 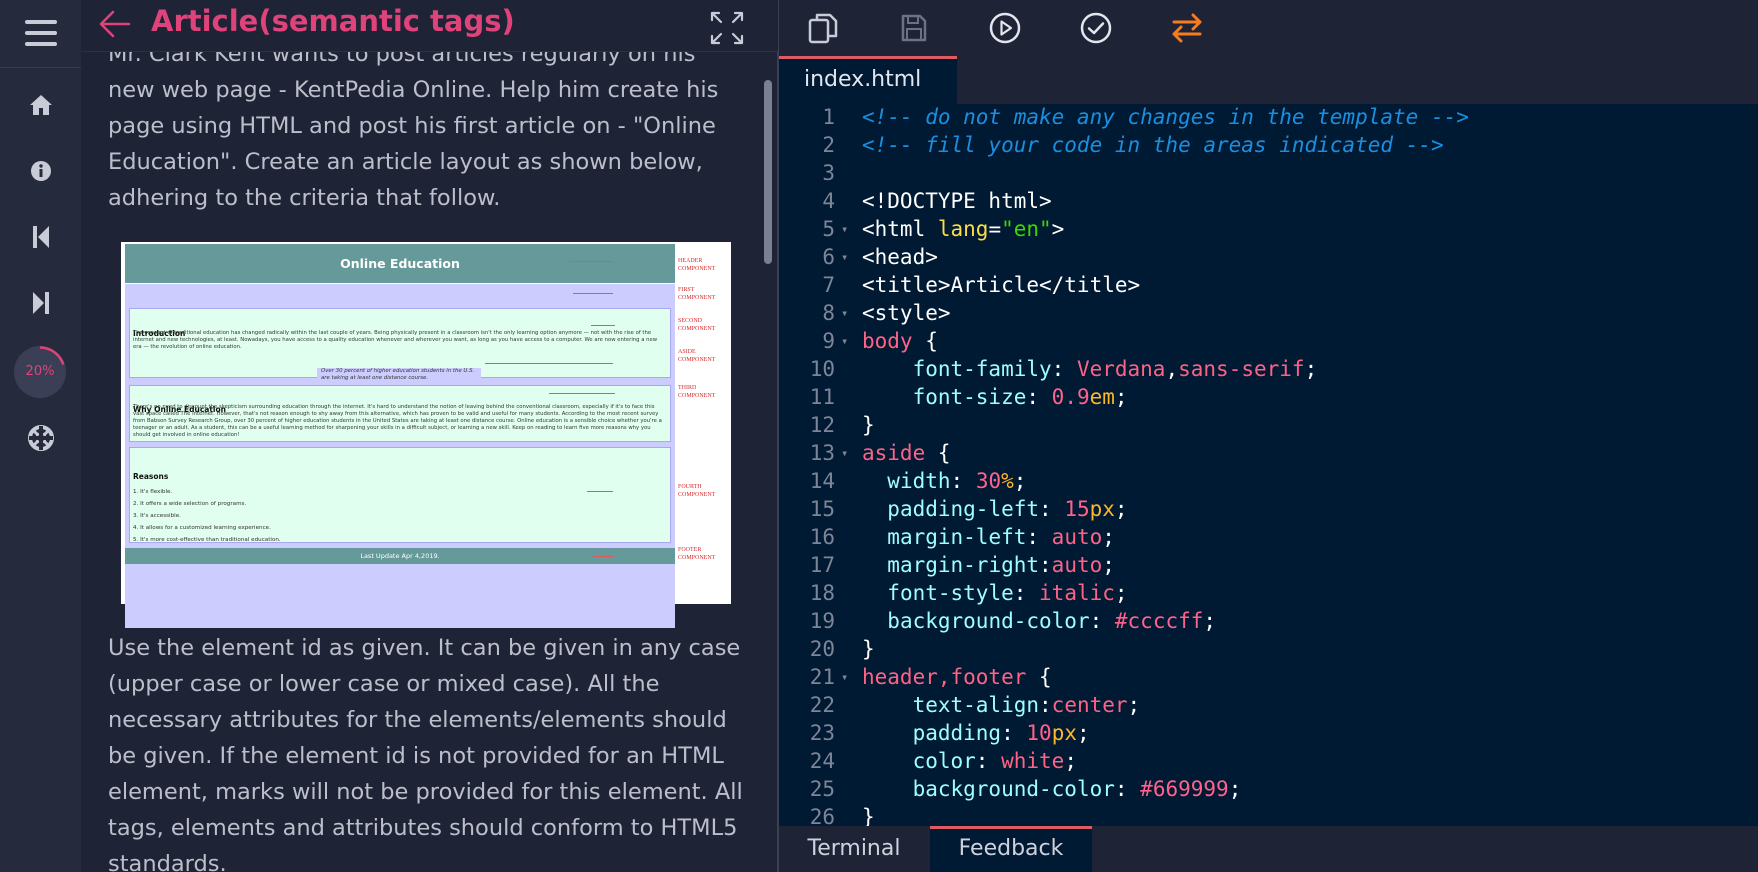 What do you see at coordinates (854, 849) in the screenshot?
I see `tab-terminal: Terminal` at bounding box center [854, 849].